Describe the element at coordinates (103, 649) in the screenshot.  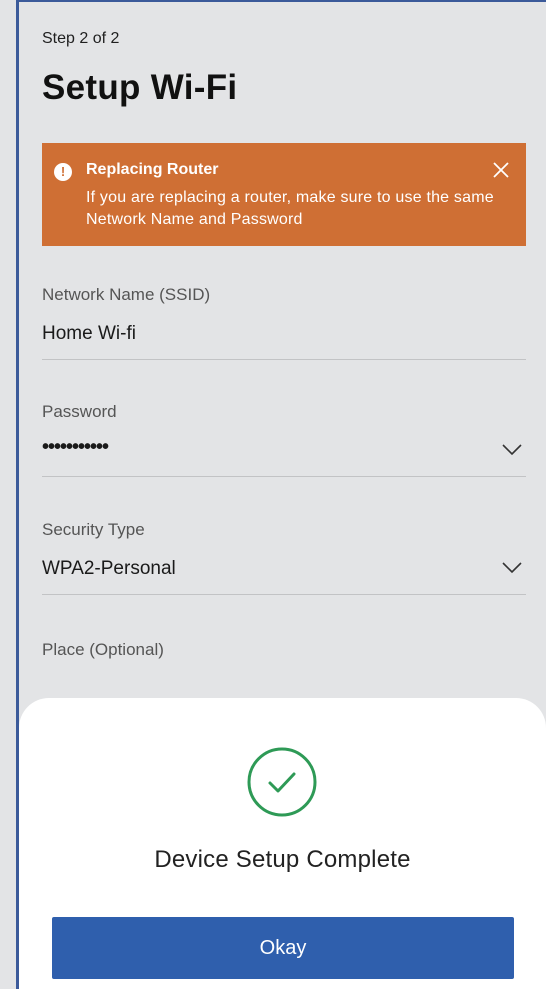
I see `place-label: Place (Optional)` at that location.